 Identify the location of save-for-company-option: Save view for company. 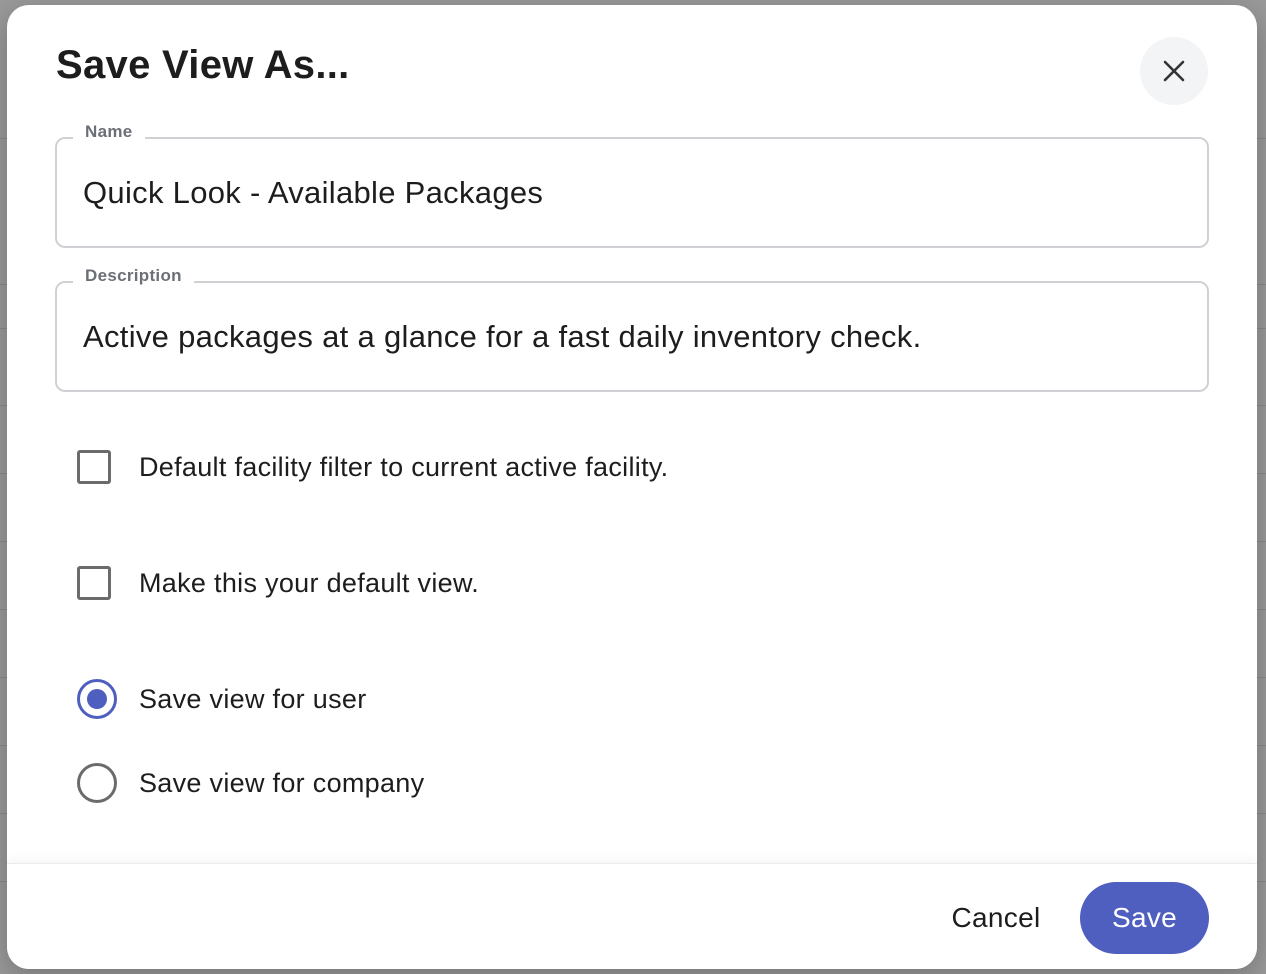
(250, 783).